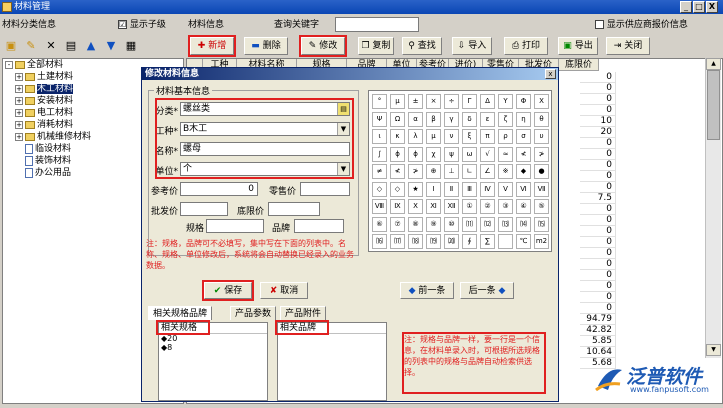  Describe the element at coordinates (523, 101) in the screenshot. I see `symbol-key: Φ` at that location.